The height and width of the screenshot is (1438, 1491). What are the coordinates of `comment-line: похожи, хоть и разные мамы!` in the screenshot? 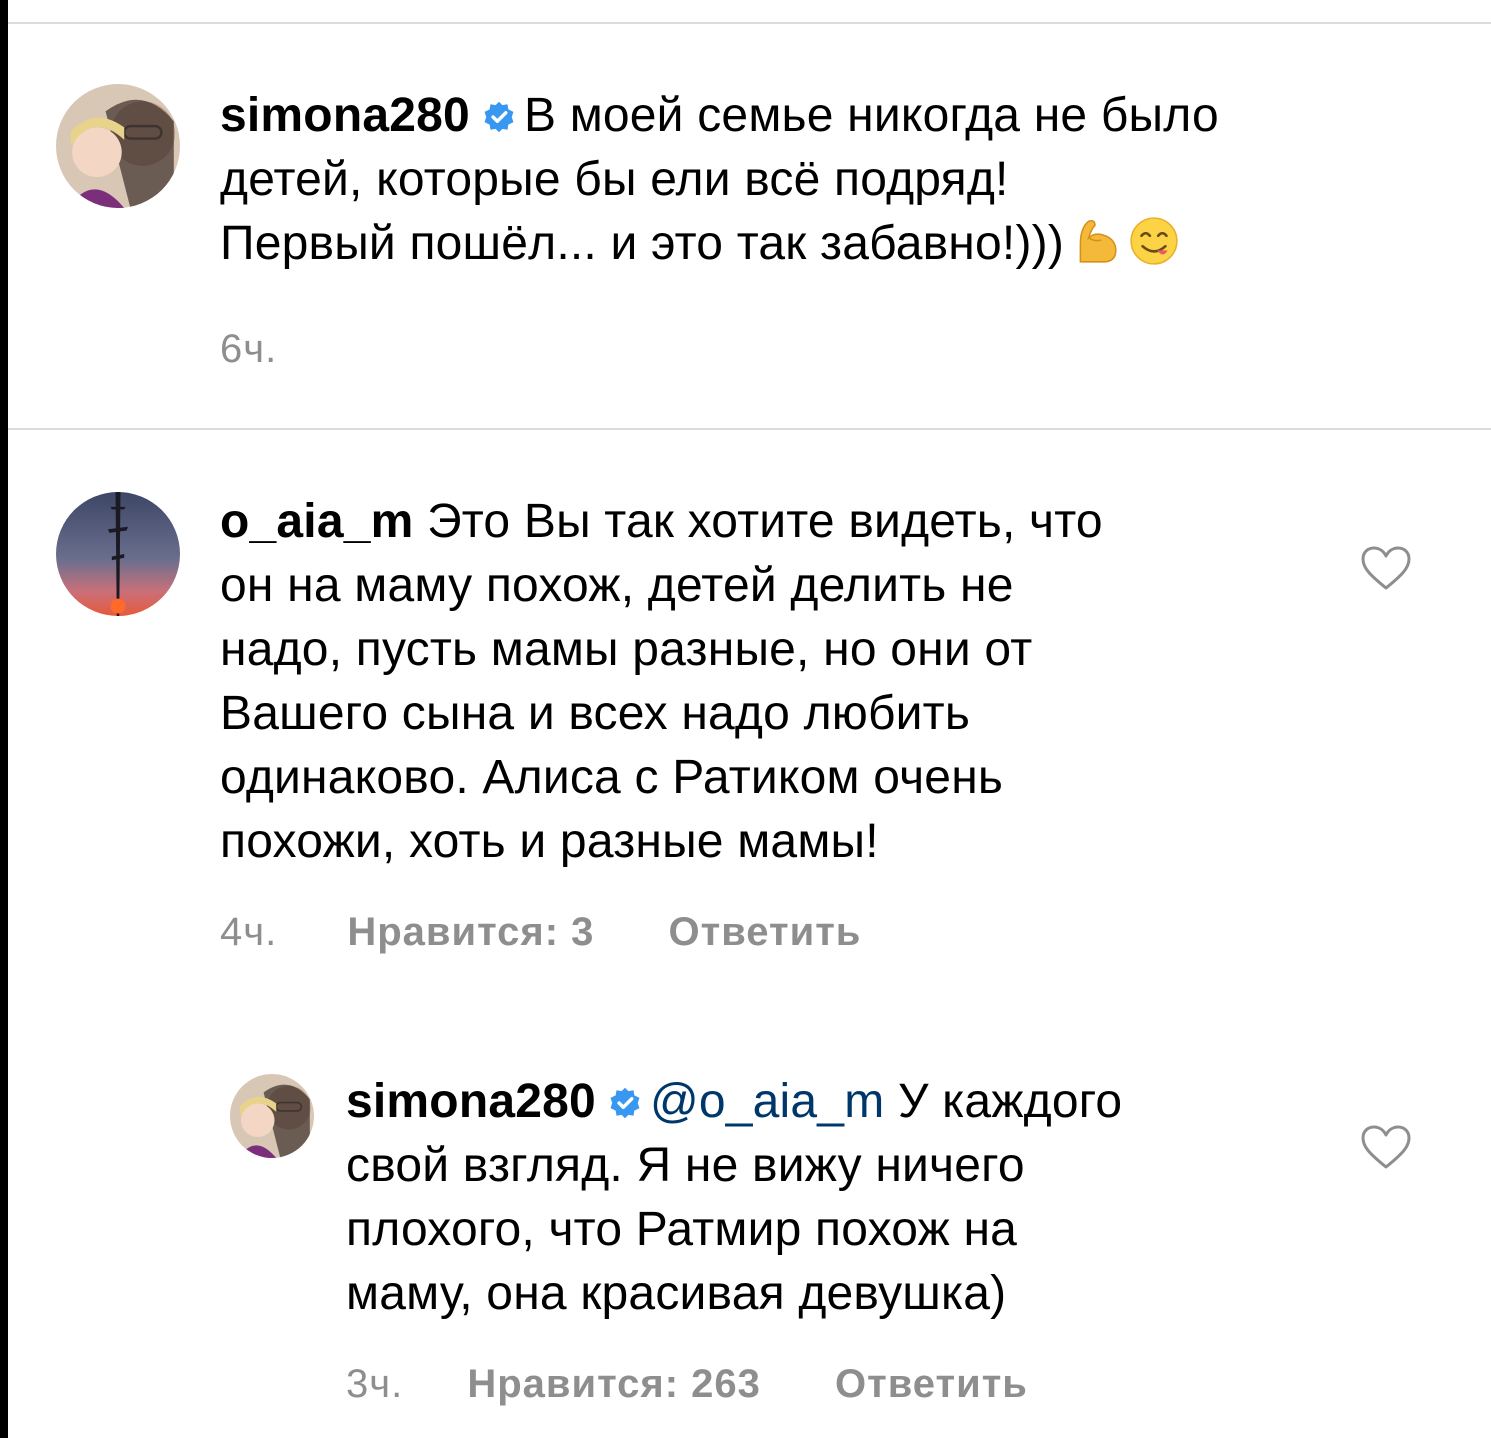 It's located at (549, 841).